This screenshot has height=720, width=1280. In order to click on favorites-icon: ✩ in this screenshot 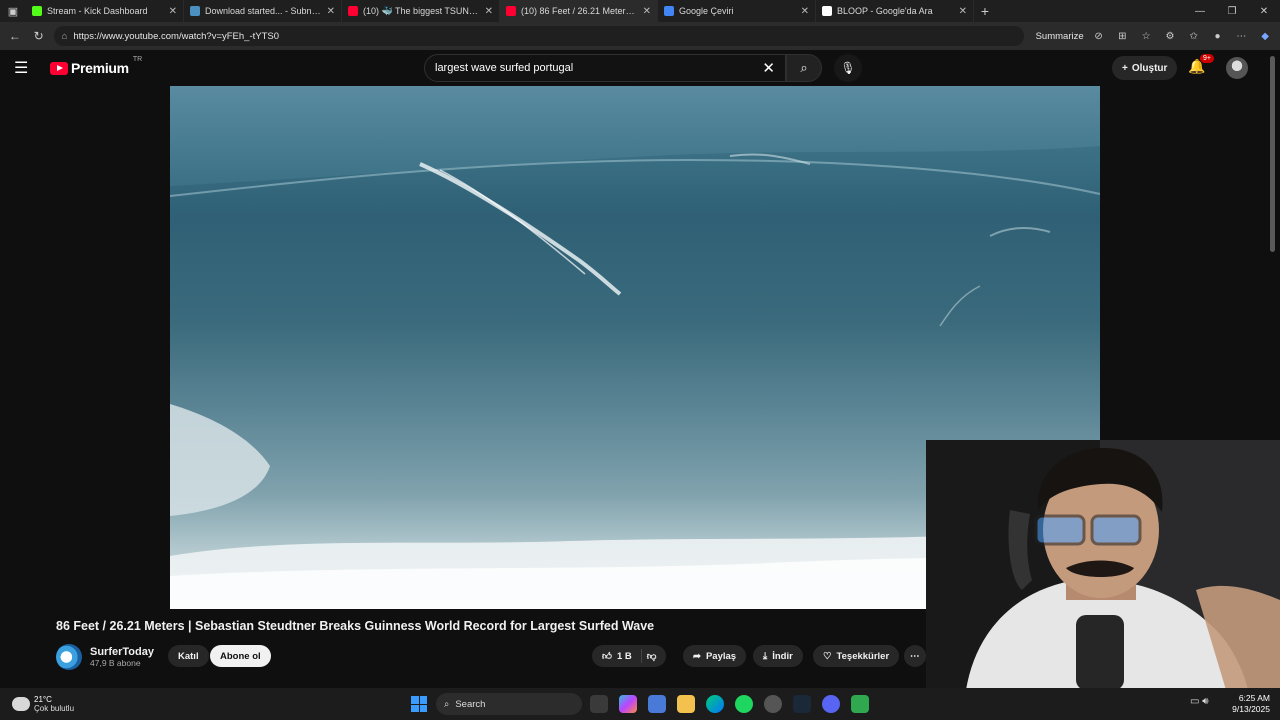, I will do `click(1194, 36)`.